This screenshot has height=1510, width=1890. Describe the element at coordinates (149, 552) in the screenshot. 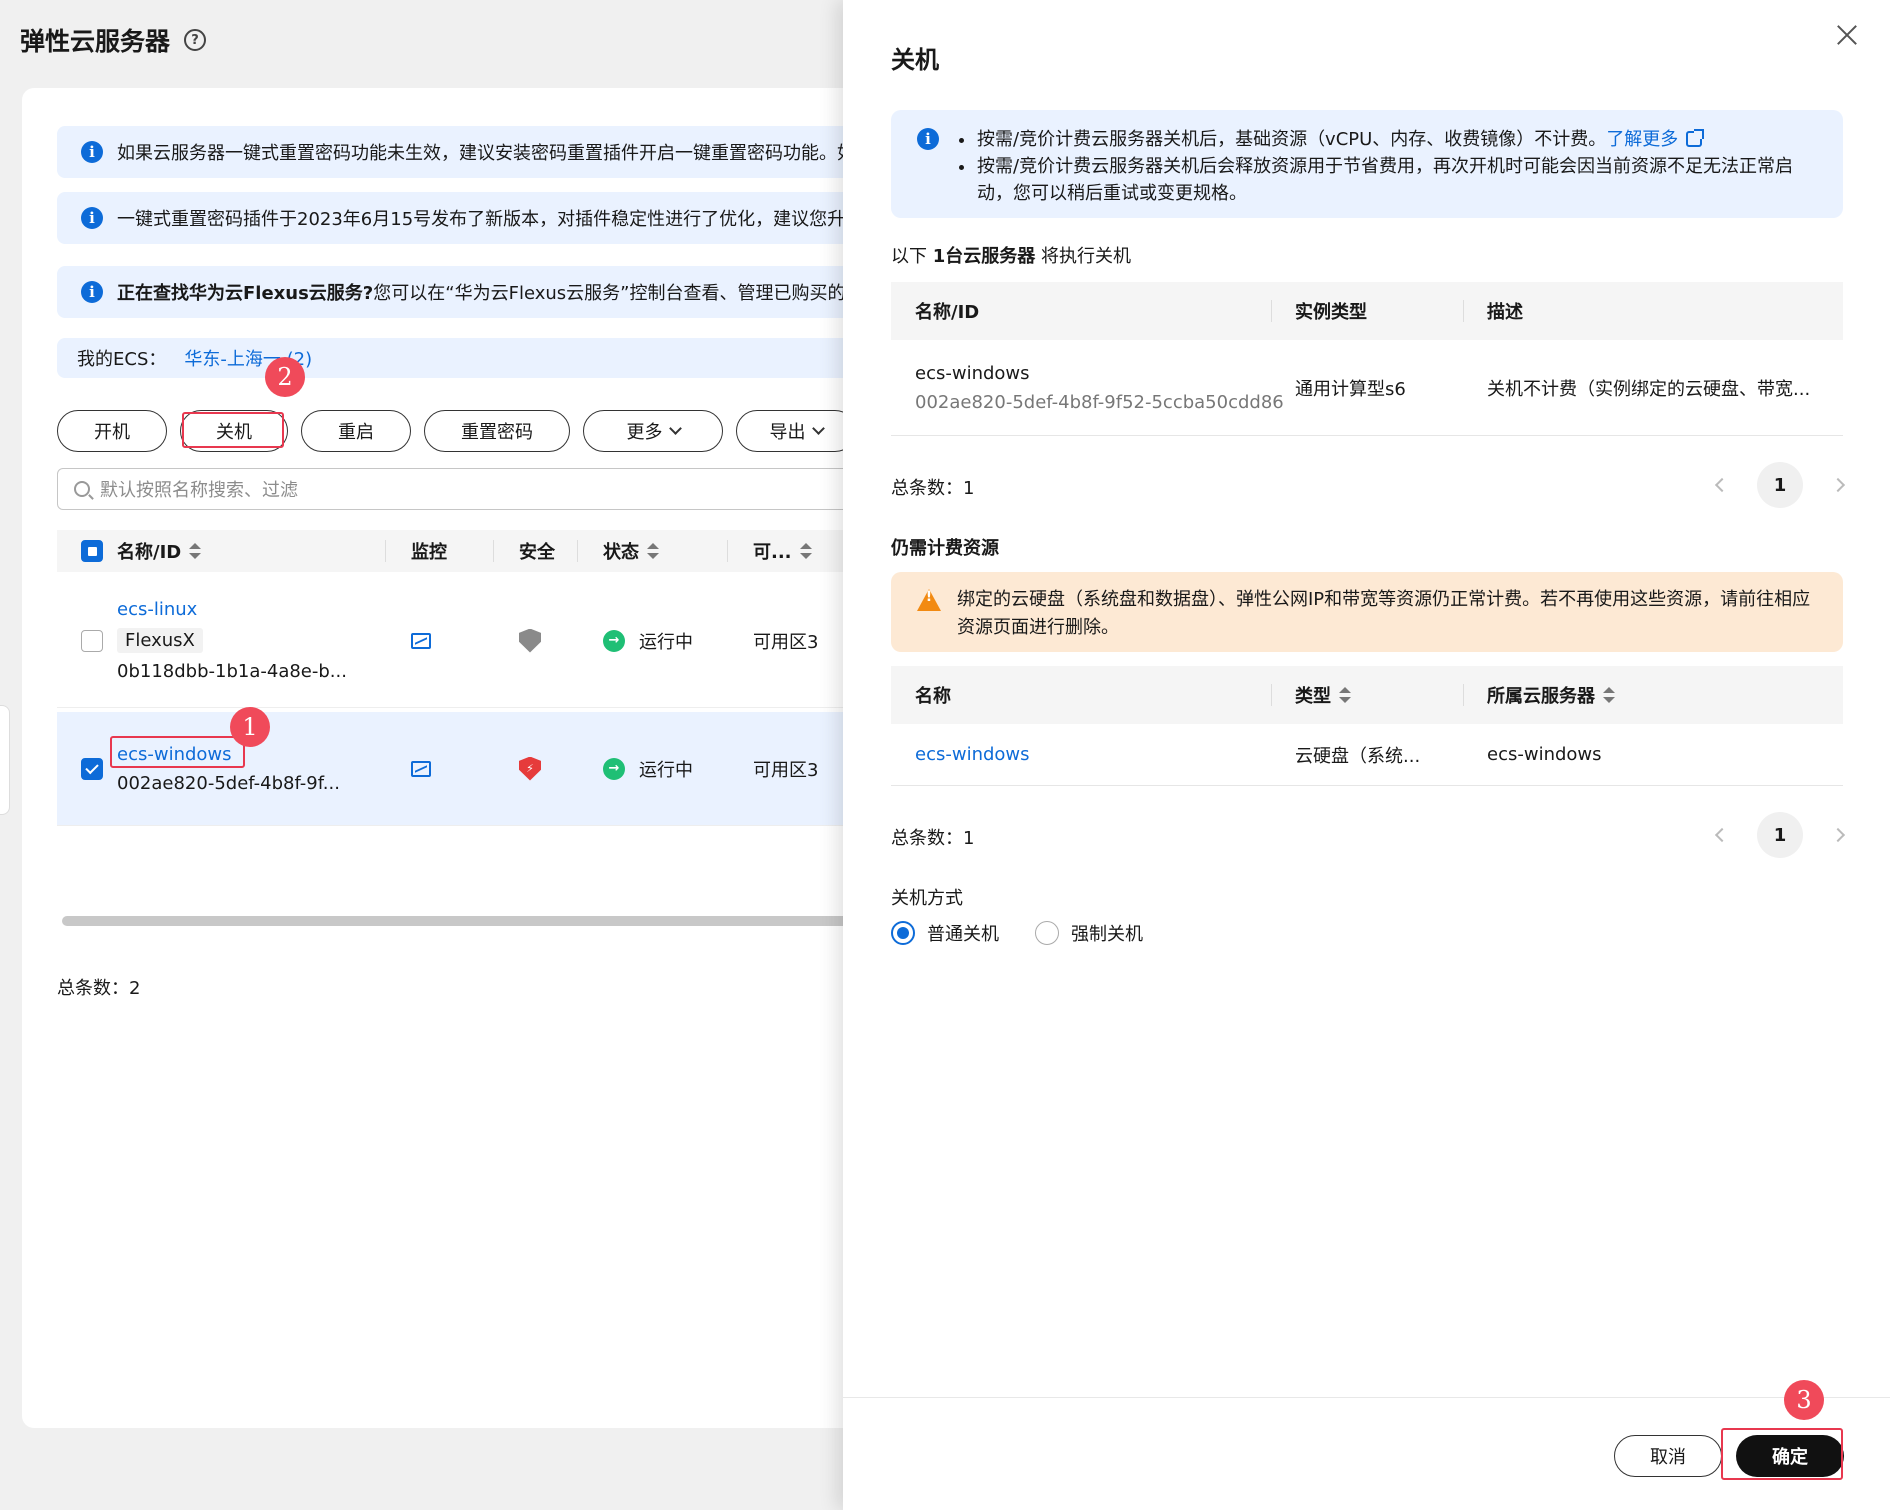

I see `col-name: 名称/ID` at that location.